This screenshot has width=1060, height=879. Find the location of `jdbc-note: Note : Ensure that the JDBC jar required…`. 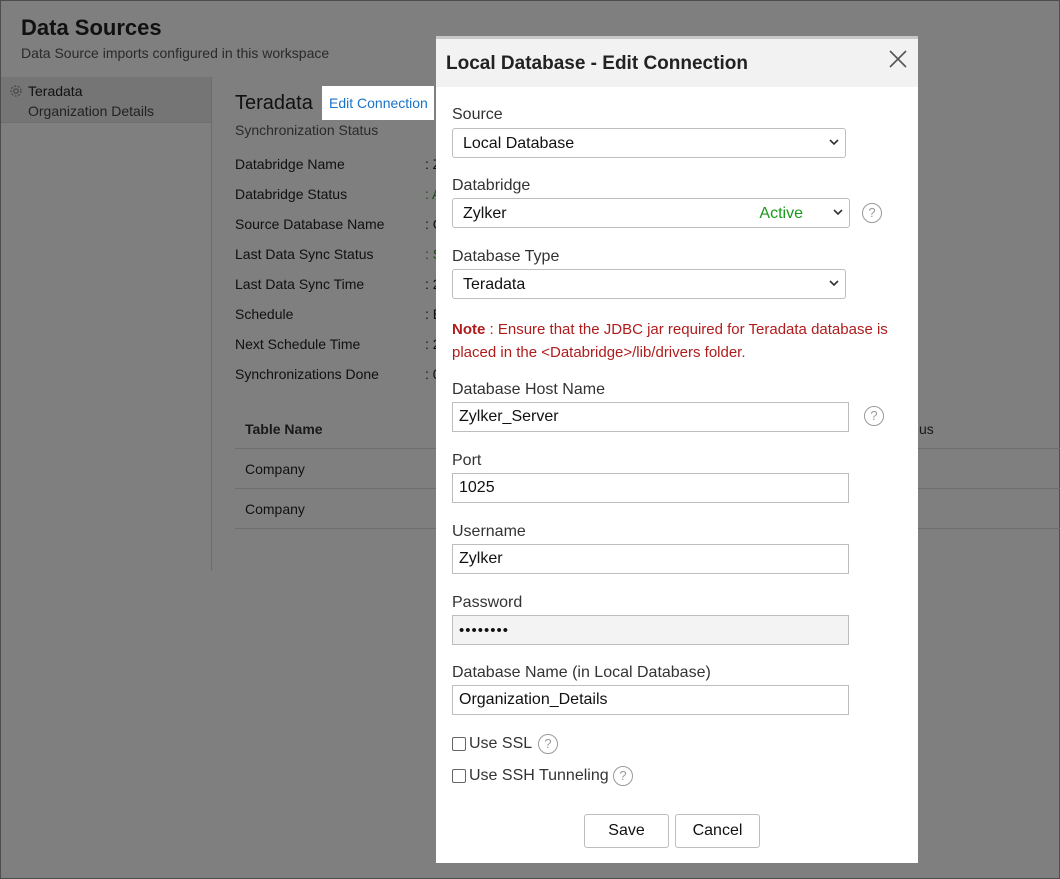

jdbc-note: Note : Ensure that the JDBC jar required… is located at coordinates (677, 341).